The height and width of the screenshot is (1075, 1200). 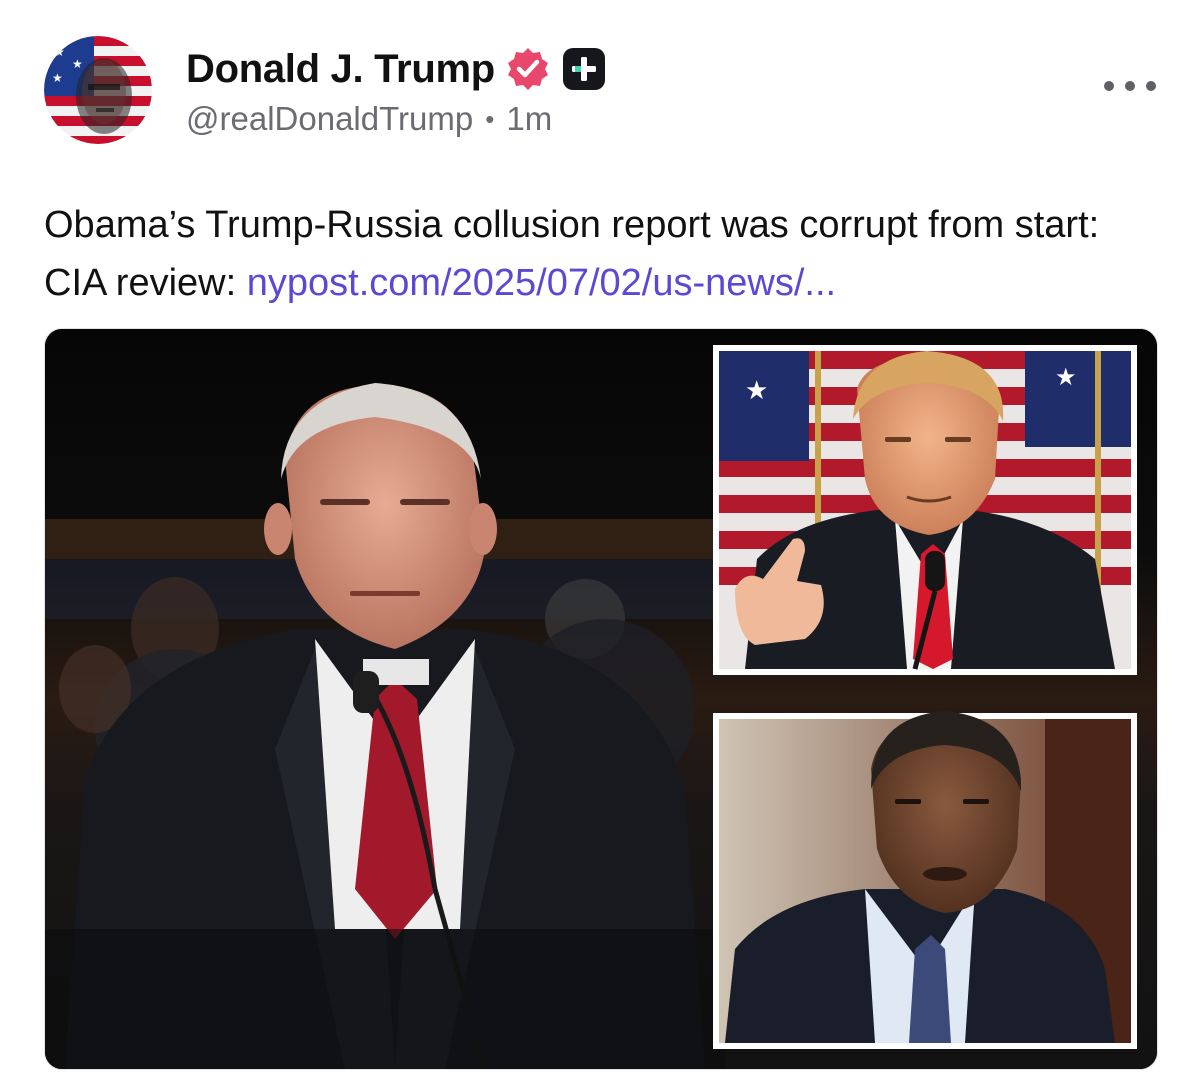 I want to click on author-display-name: Donald J. Trump, so click(x=340, y=69).